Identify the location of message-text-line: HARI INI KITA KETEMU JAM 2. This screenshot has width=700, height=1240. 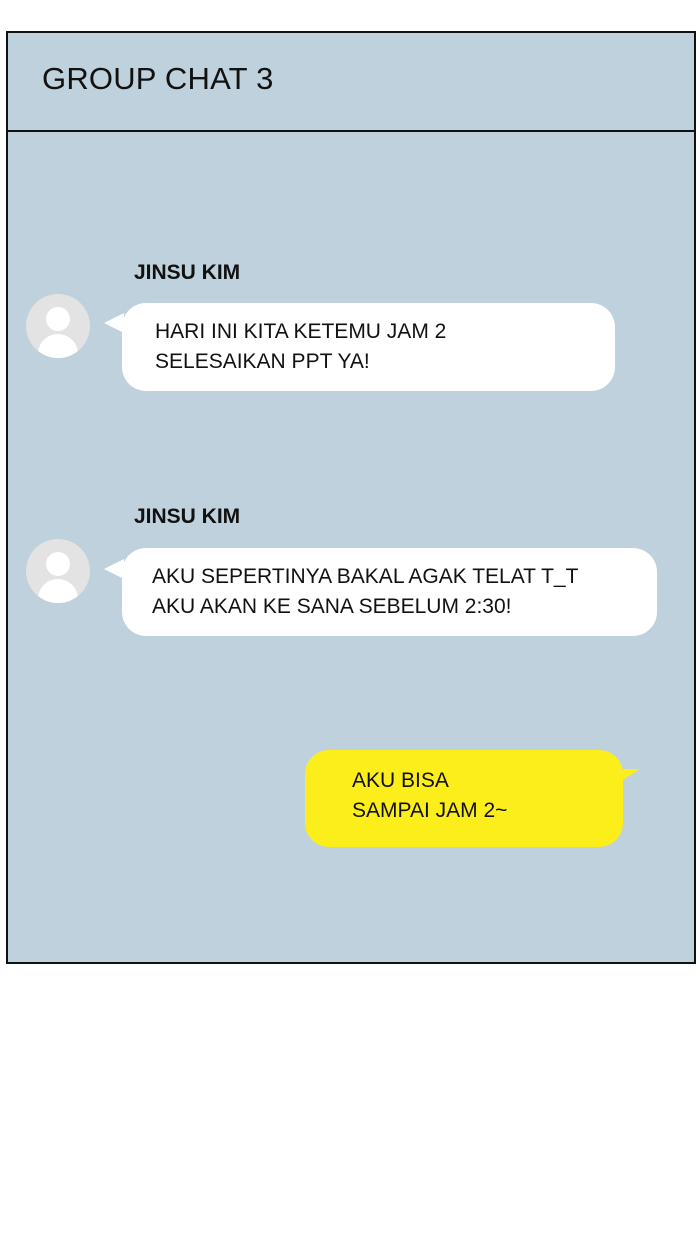
(301, 331).